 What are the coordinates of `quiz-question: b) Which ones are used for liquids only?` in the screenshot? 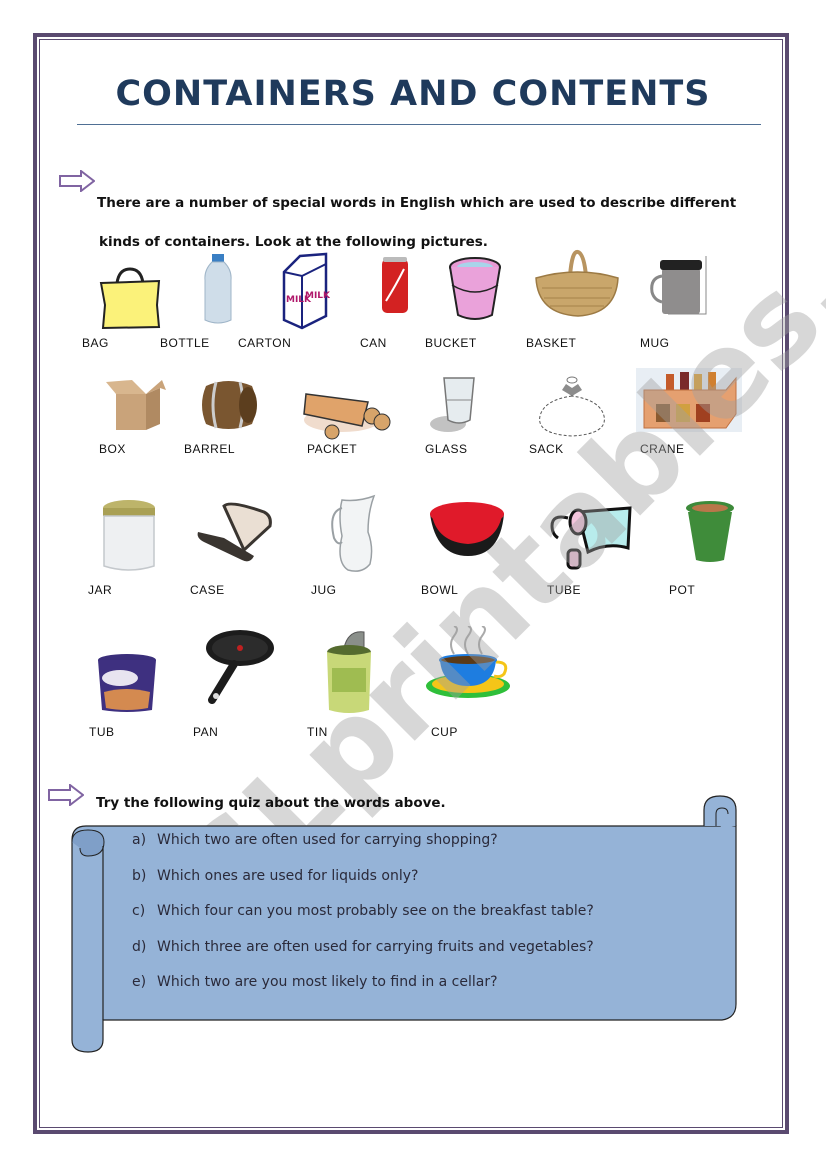 It's located at (275, 875).